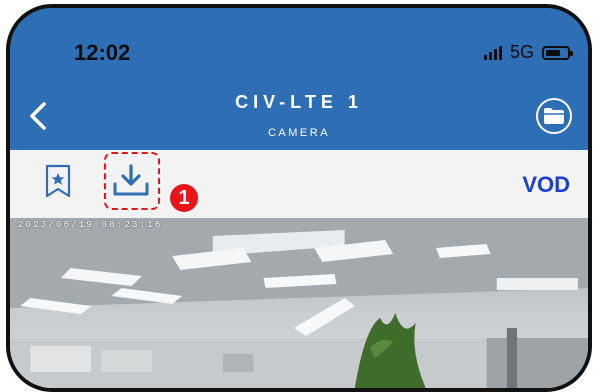  What do you see at coordinates (184, 198) in the screenshot?
I see `step-number-badge: 1` at bounding box center [184, 198].